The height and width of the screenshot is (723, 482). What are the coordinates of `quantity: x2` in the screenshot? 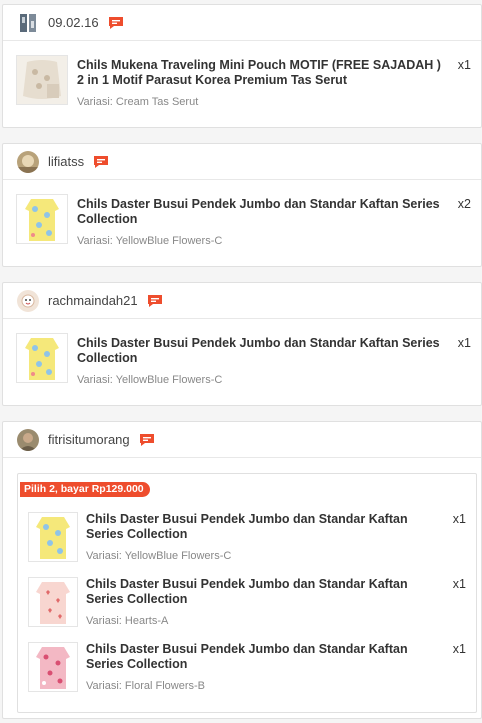 It's located at (464, 204).